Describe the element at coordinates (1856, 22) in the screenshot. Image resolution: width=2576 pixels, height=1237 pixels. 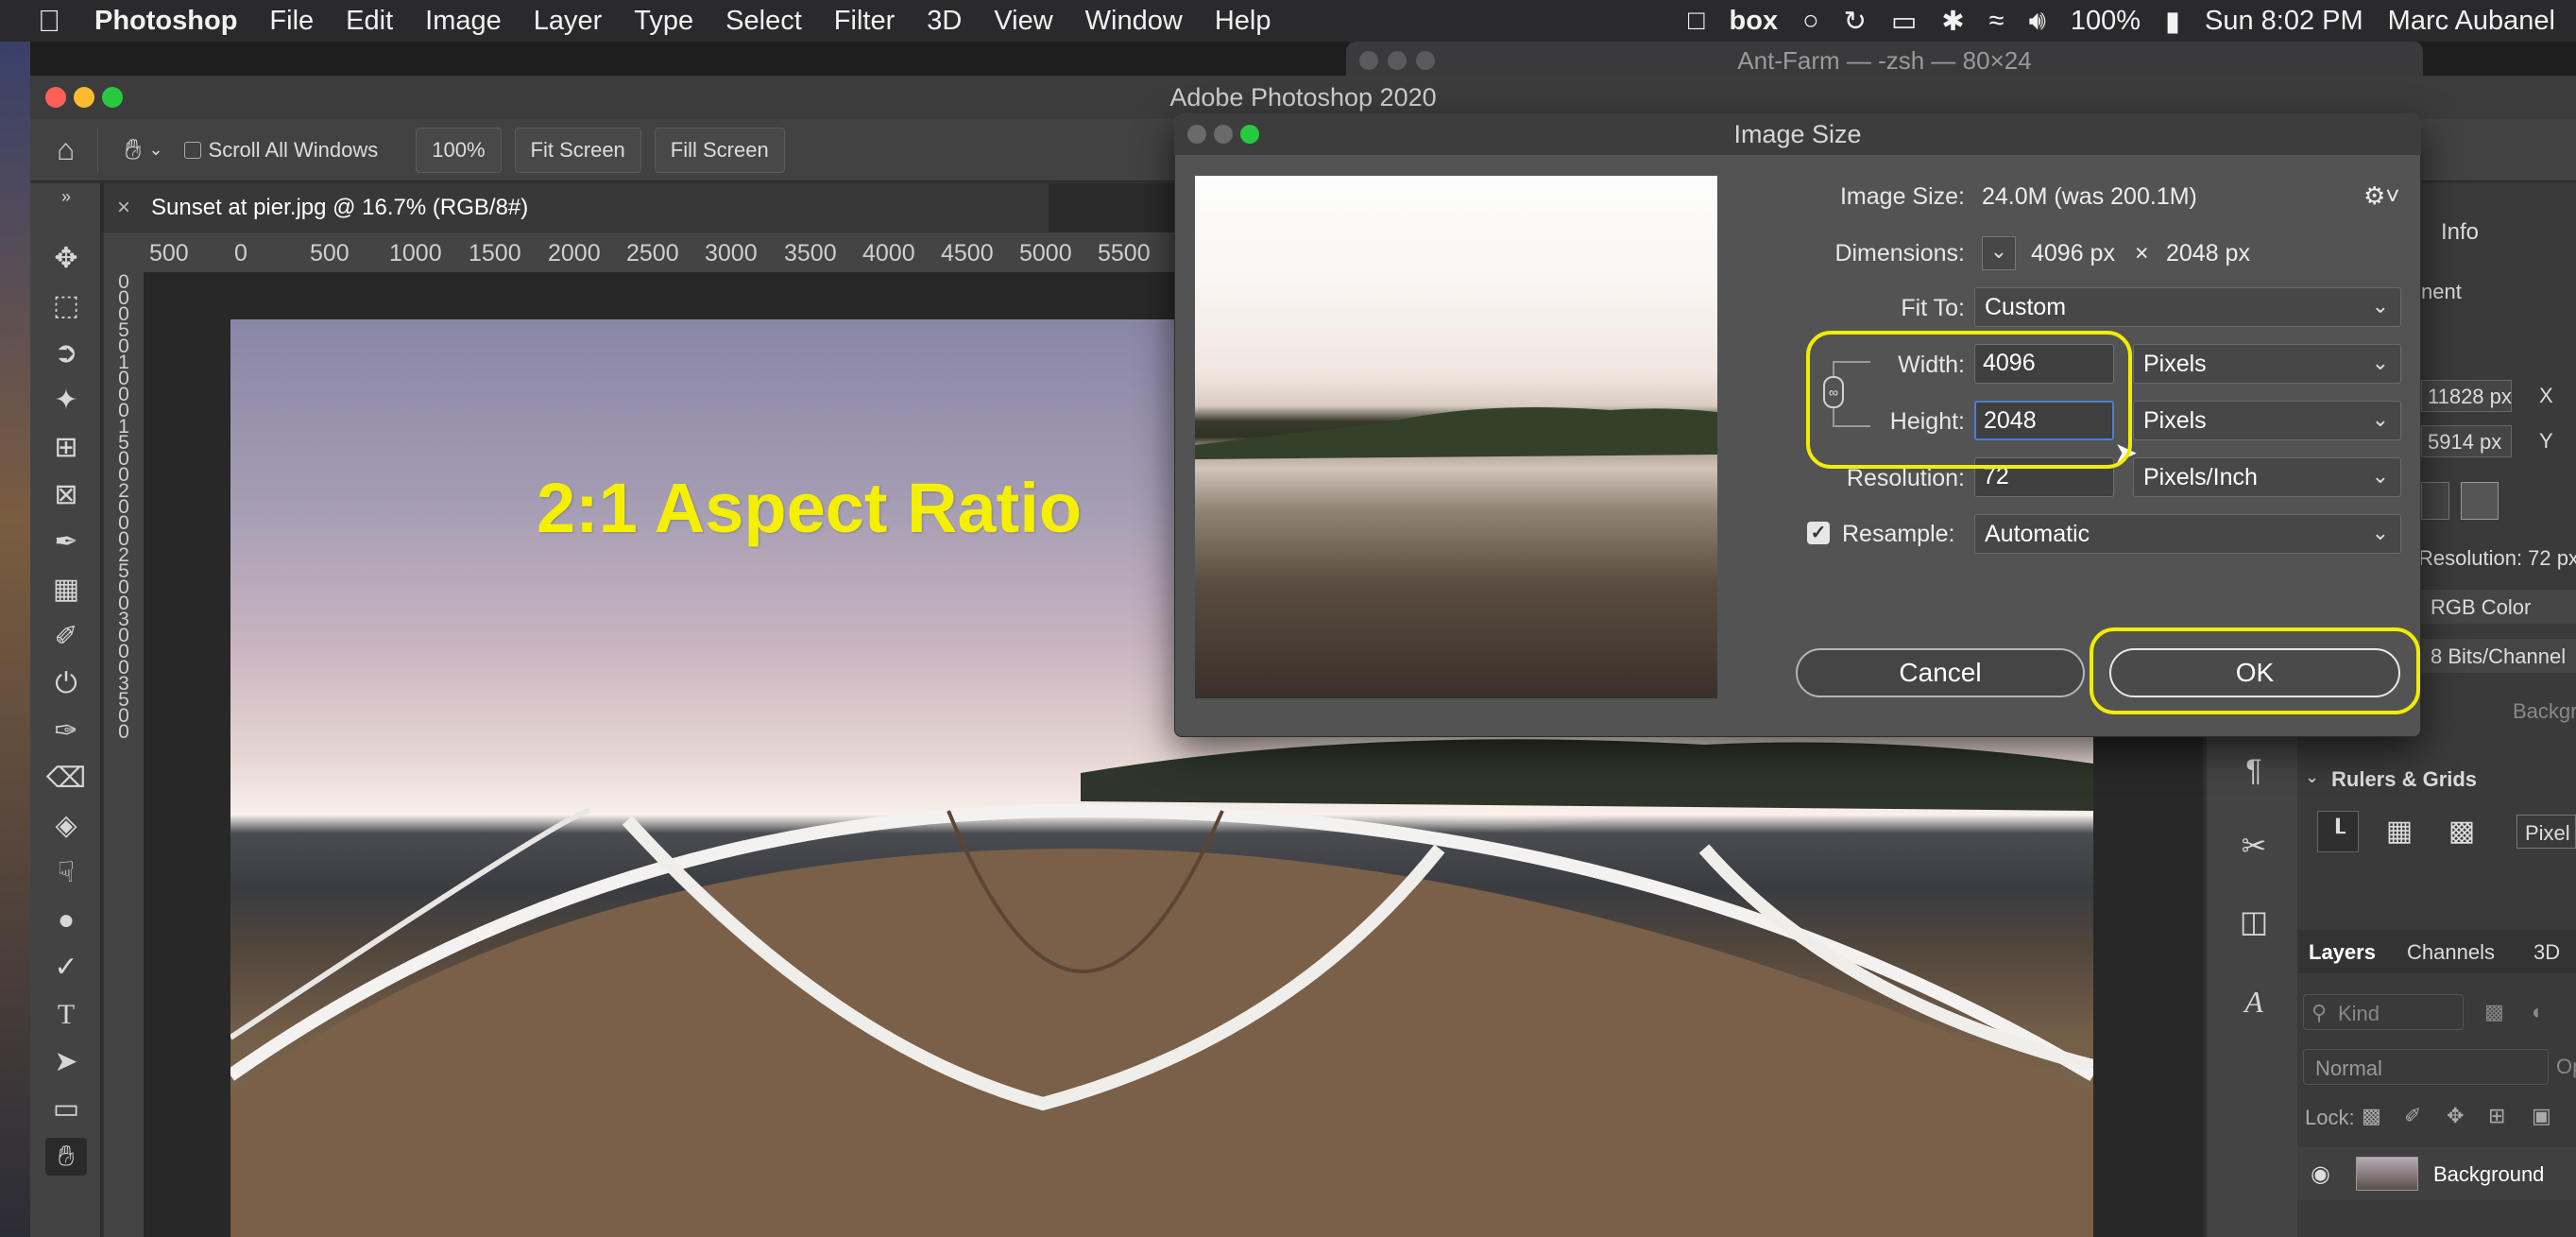
I see `time-machine-icon: ↻` at that location.